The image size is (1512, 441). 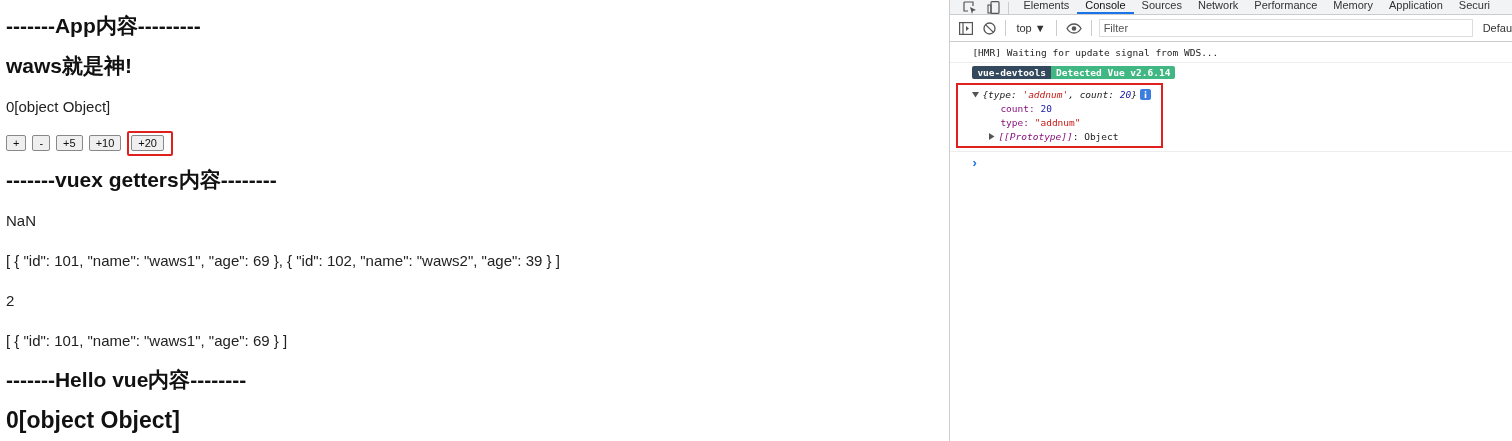 I want to click on context-dropdown: top ▼, so click(x=1031, y=28).